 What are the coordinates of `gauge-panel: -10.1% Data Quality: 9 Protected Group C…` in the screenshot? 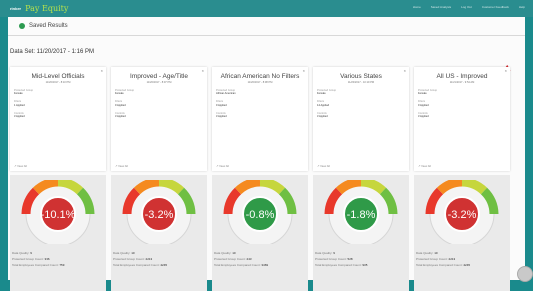 It's located at (58, 233).